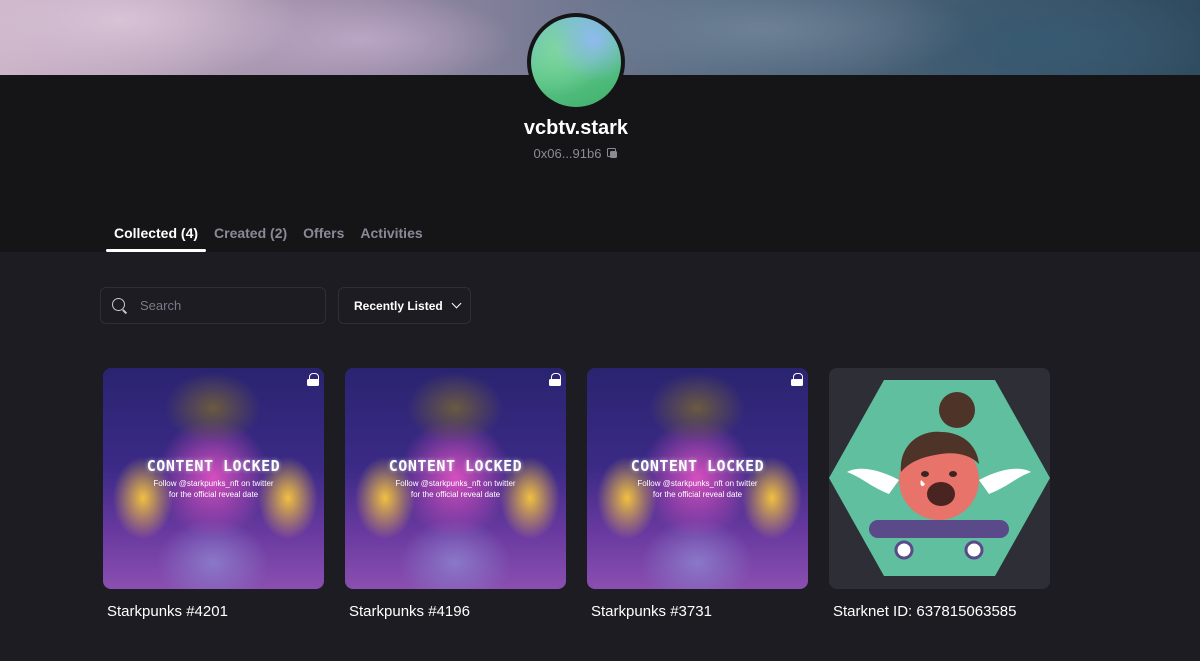  Describe the element at coordinates (456, 303) in the screenshot. I see `chevron-down-icon` at that location.